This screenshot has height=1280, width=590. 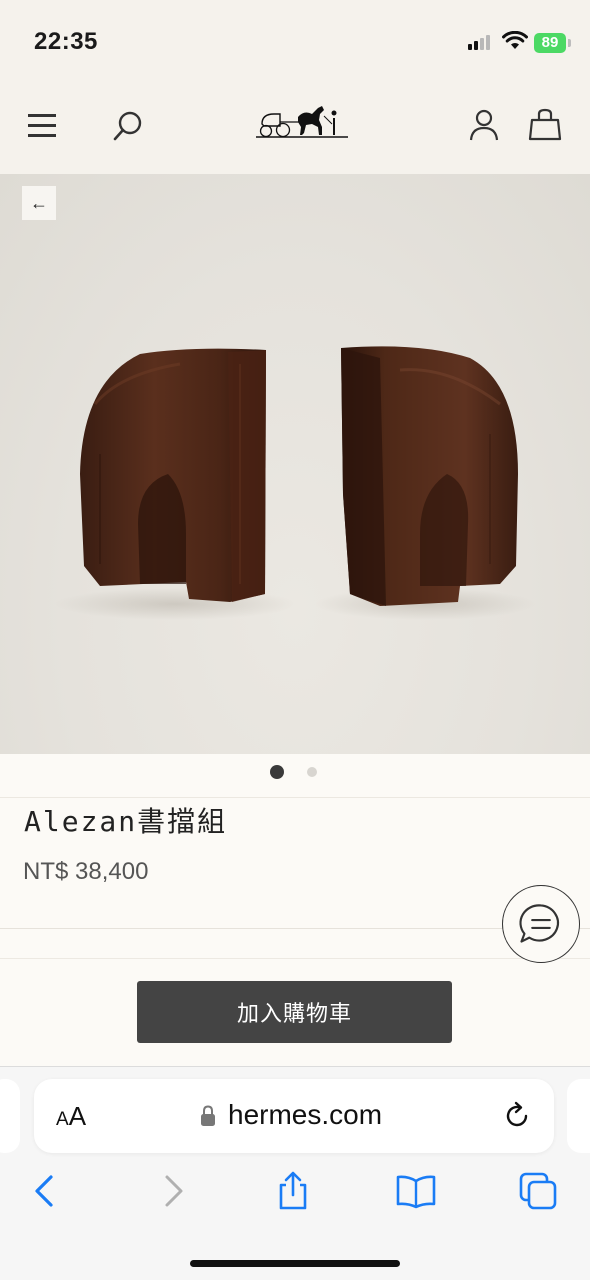 I want to click on home-indicator, so click(x=295, y=1263).